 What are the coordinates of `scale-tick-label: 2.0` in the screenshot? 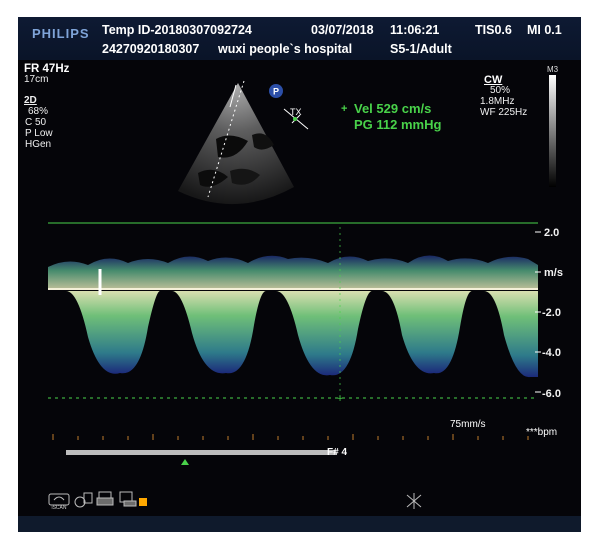 It's located at (552, 233).